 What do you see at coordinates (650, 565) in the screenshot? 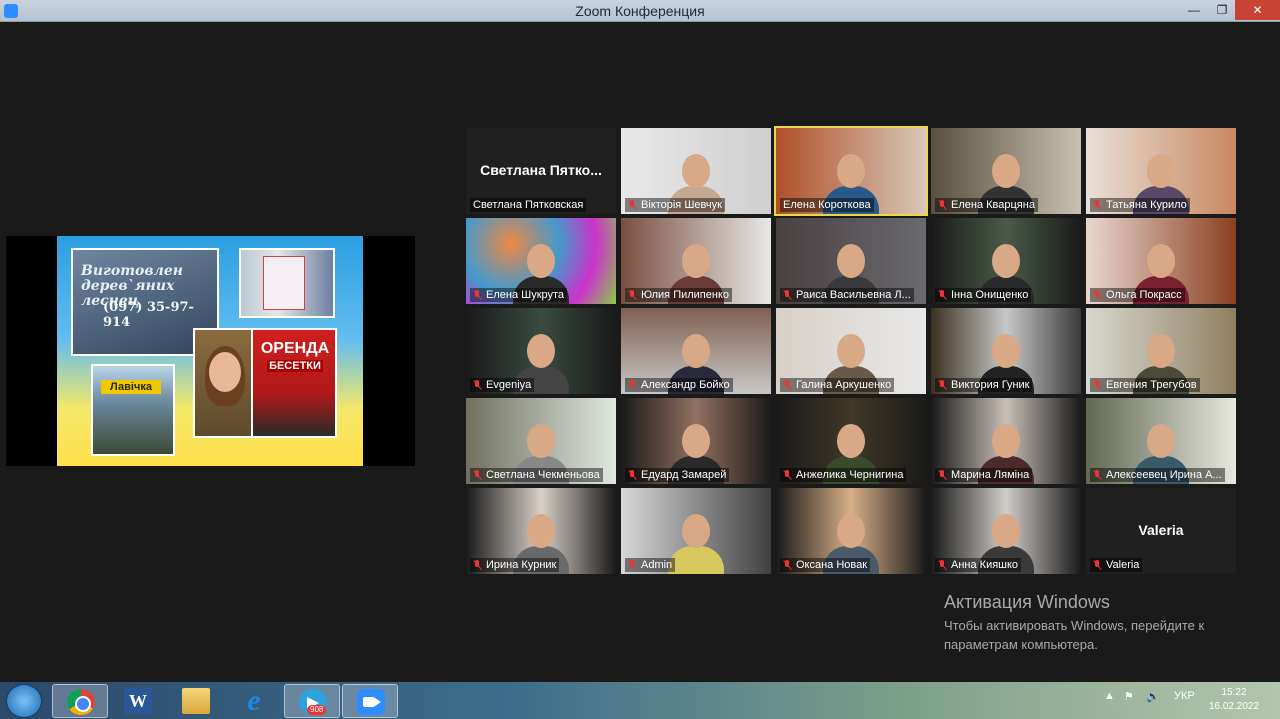
I see `participant-name-label: Admin` at bounding box center [650, 565].